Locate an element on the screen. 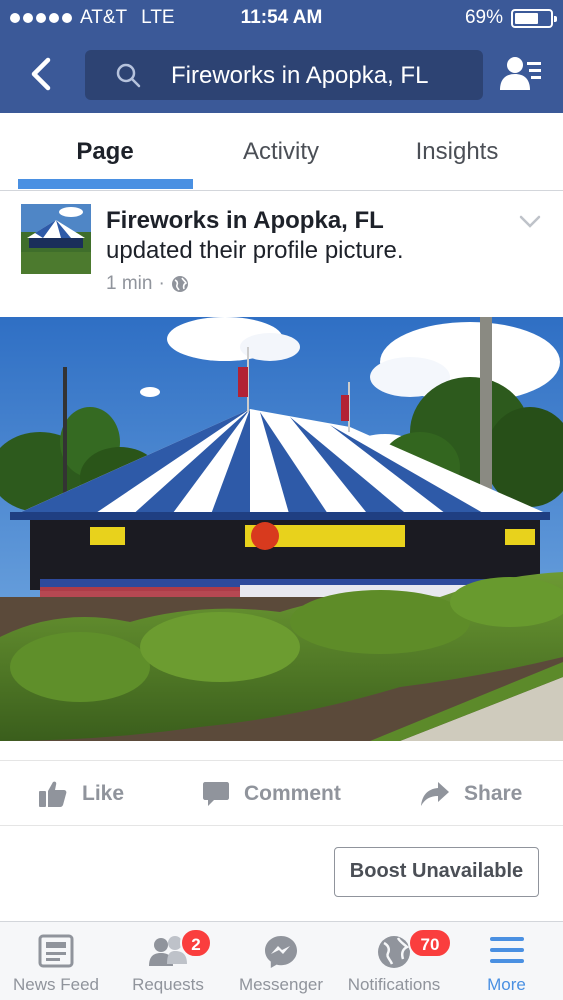 The width and height of the screenshot is (563, 1000). profile-list-button is located at coordinates (521, 76).